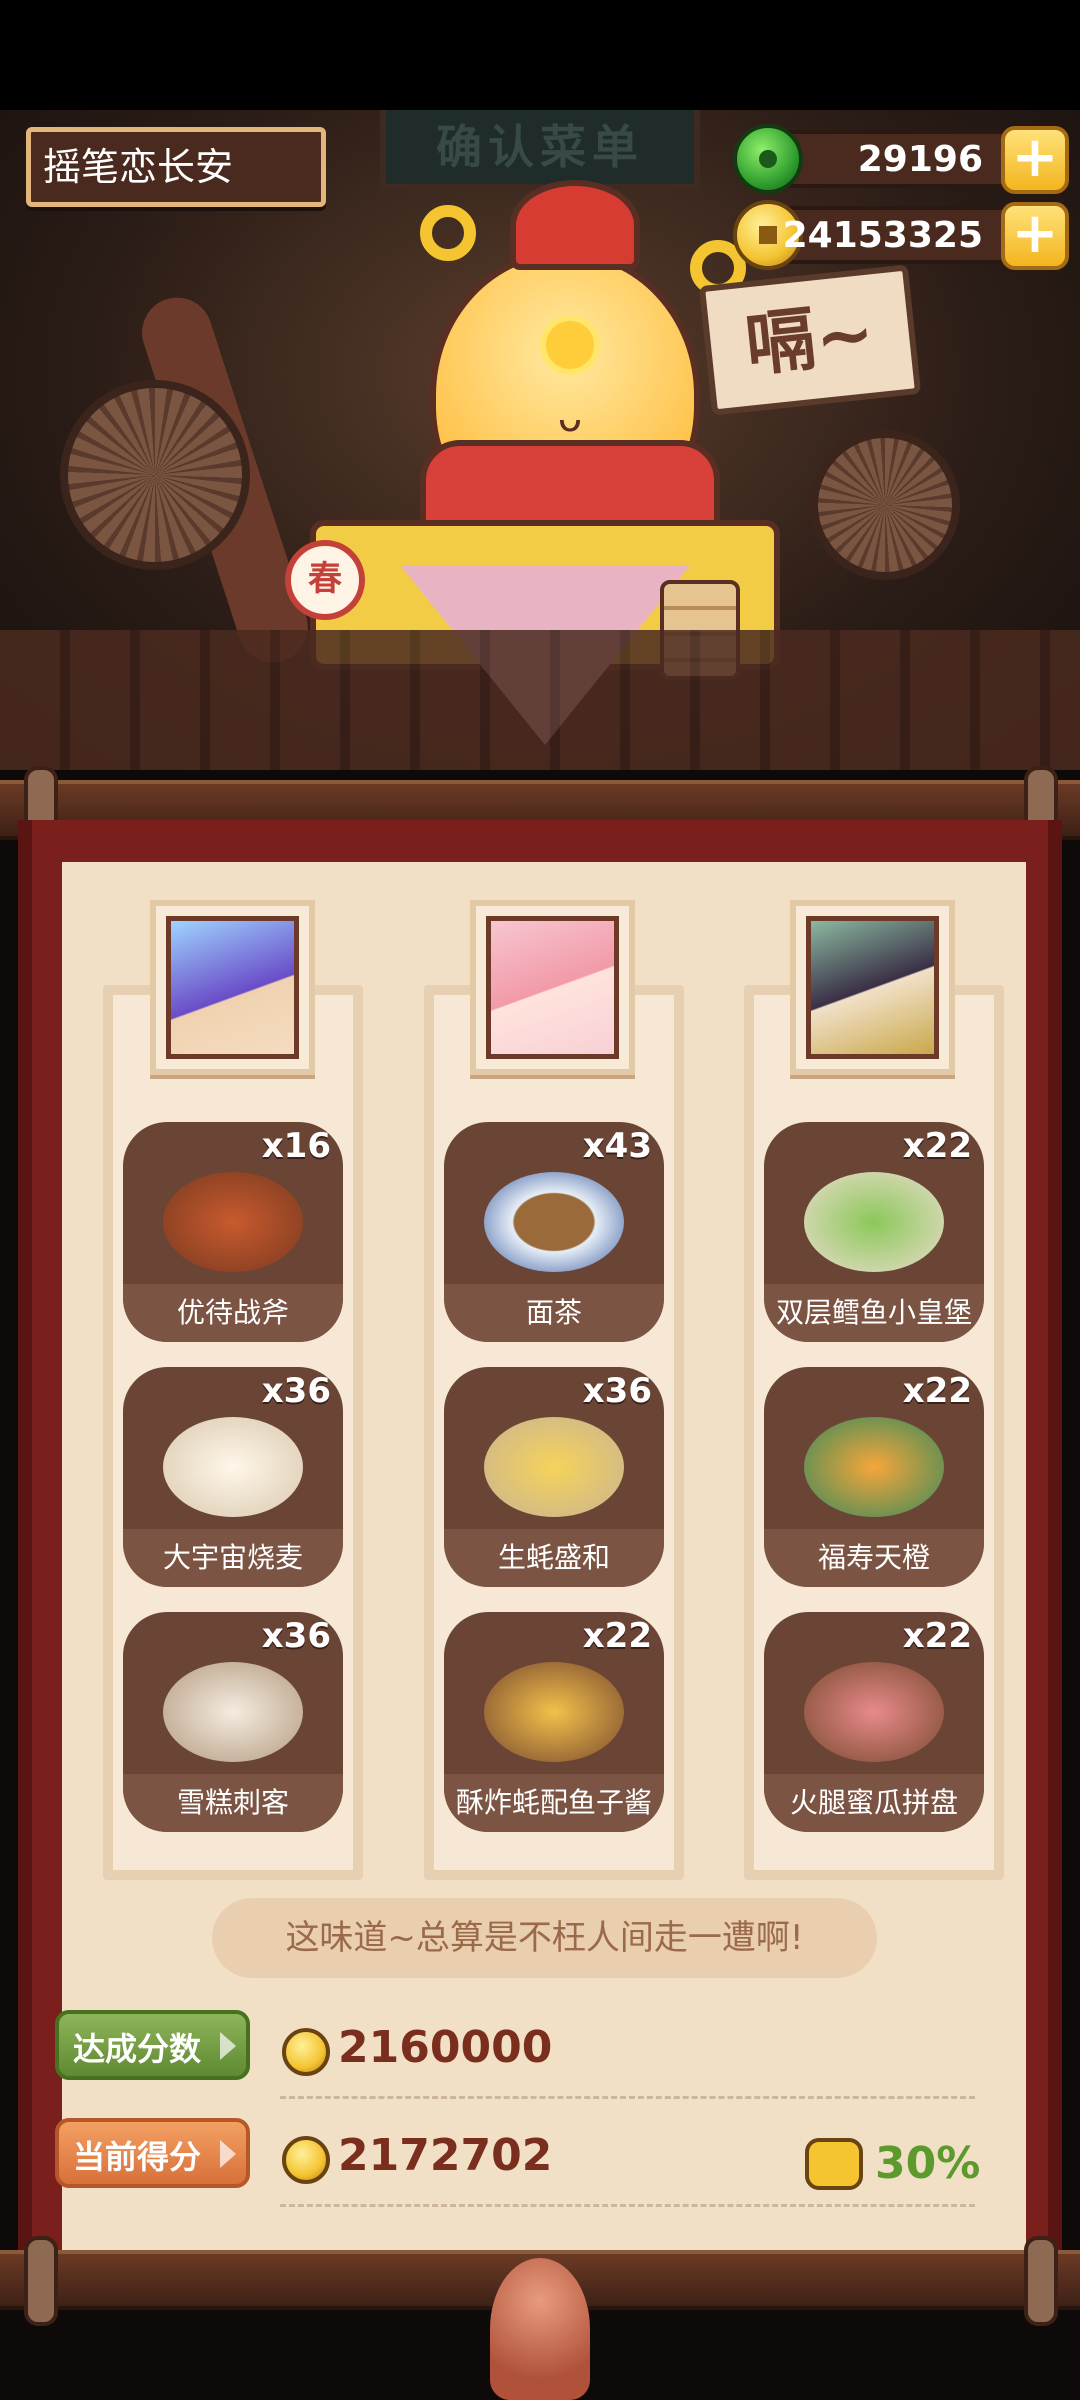  What do you see at coordinates (176, 167) in the screenshot?
I see `player-name-field: 摇笔恋长安` at bounding box center [176, 167].